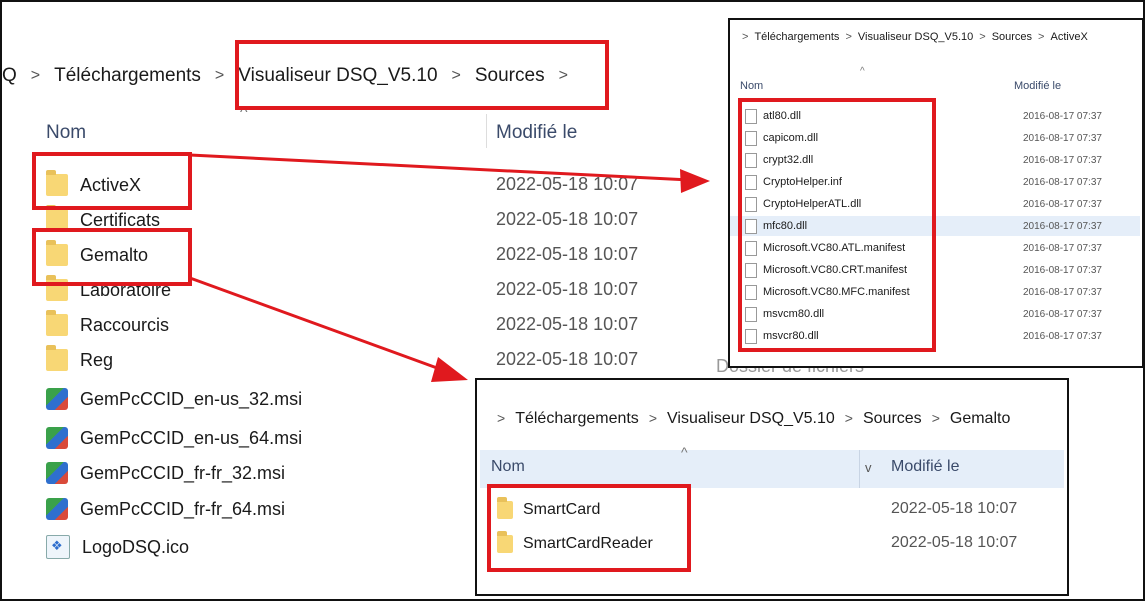 This screenshot has height=601, width=1145. Describe the element at coordinates (440, 167) in the screenshot. I see `arrow-to-activex` at that location.